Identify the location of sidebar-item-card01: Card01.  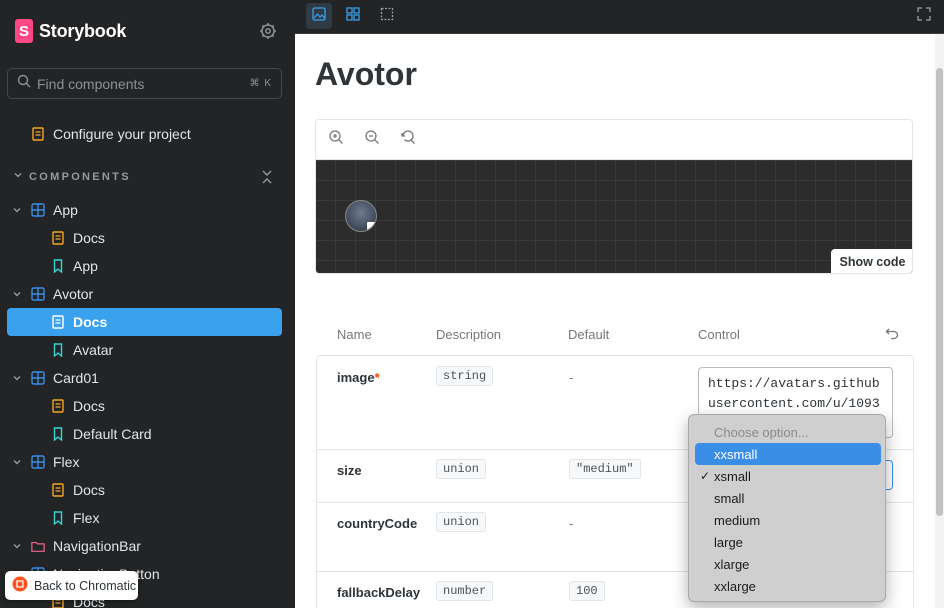
(144, 378).